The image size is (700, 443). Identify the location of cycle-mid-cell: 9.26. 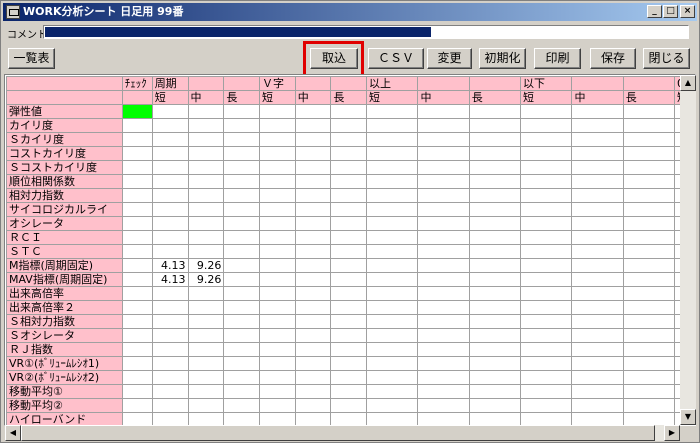
(206, 265).